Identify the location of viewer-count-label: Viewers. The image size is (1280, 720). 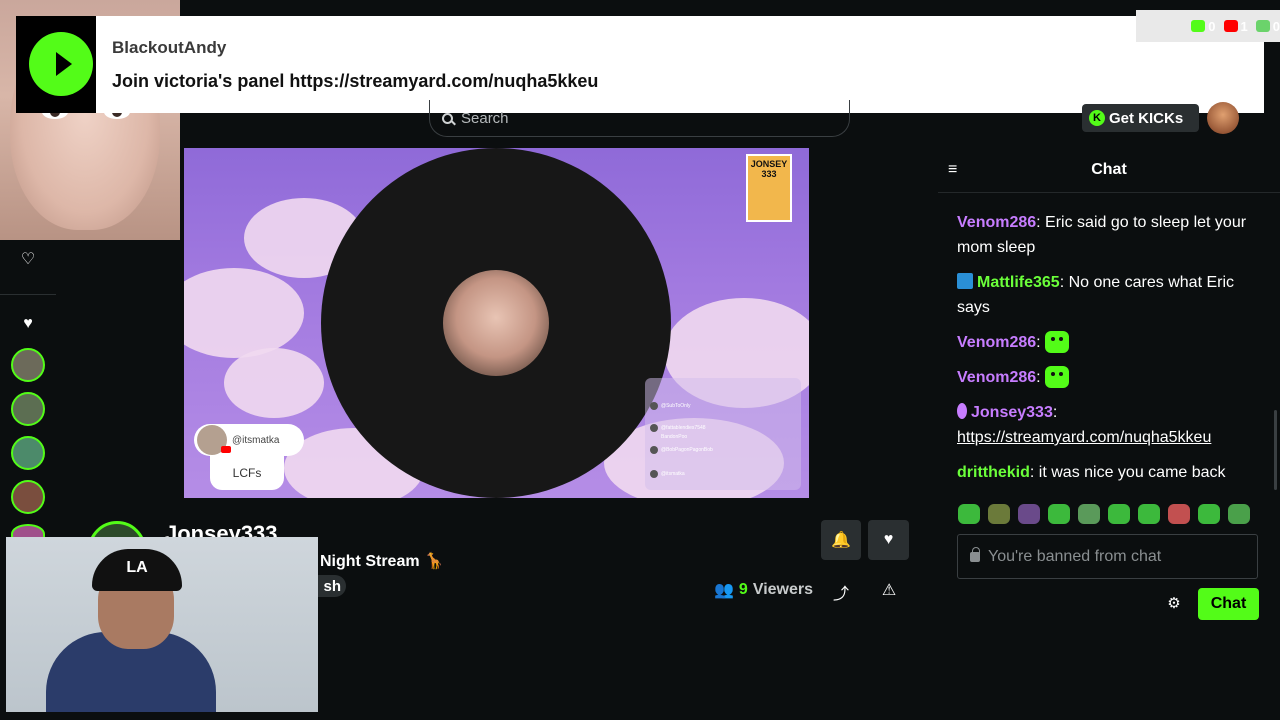
(783, 589).